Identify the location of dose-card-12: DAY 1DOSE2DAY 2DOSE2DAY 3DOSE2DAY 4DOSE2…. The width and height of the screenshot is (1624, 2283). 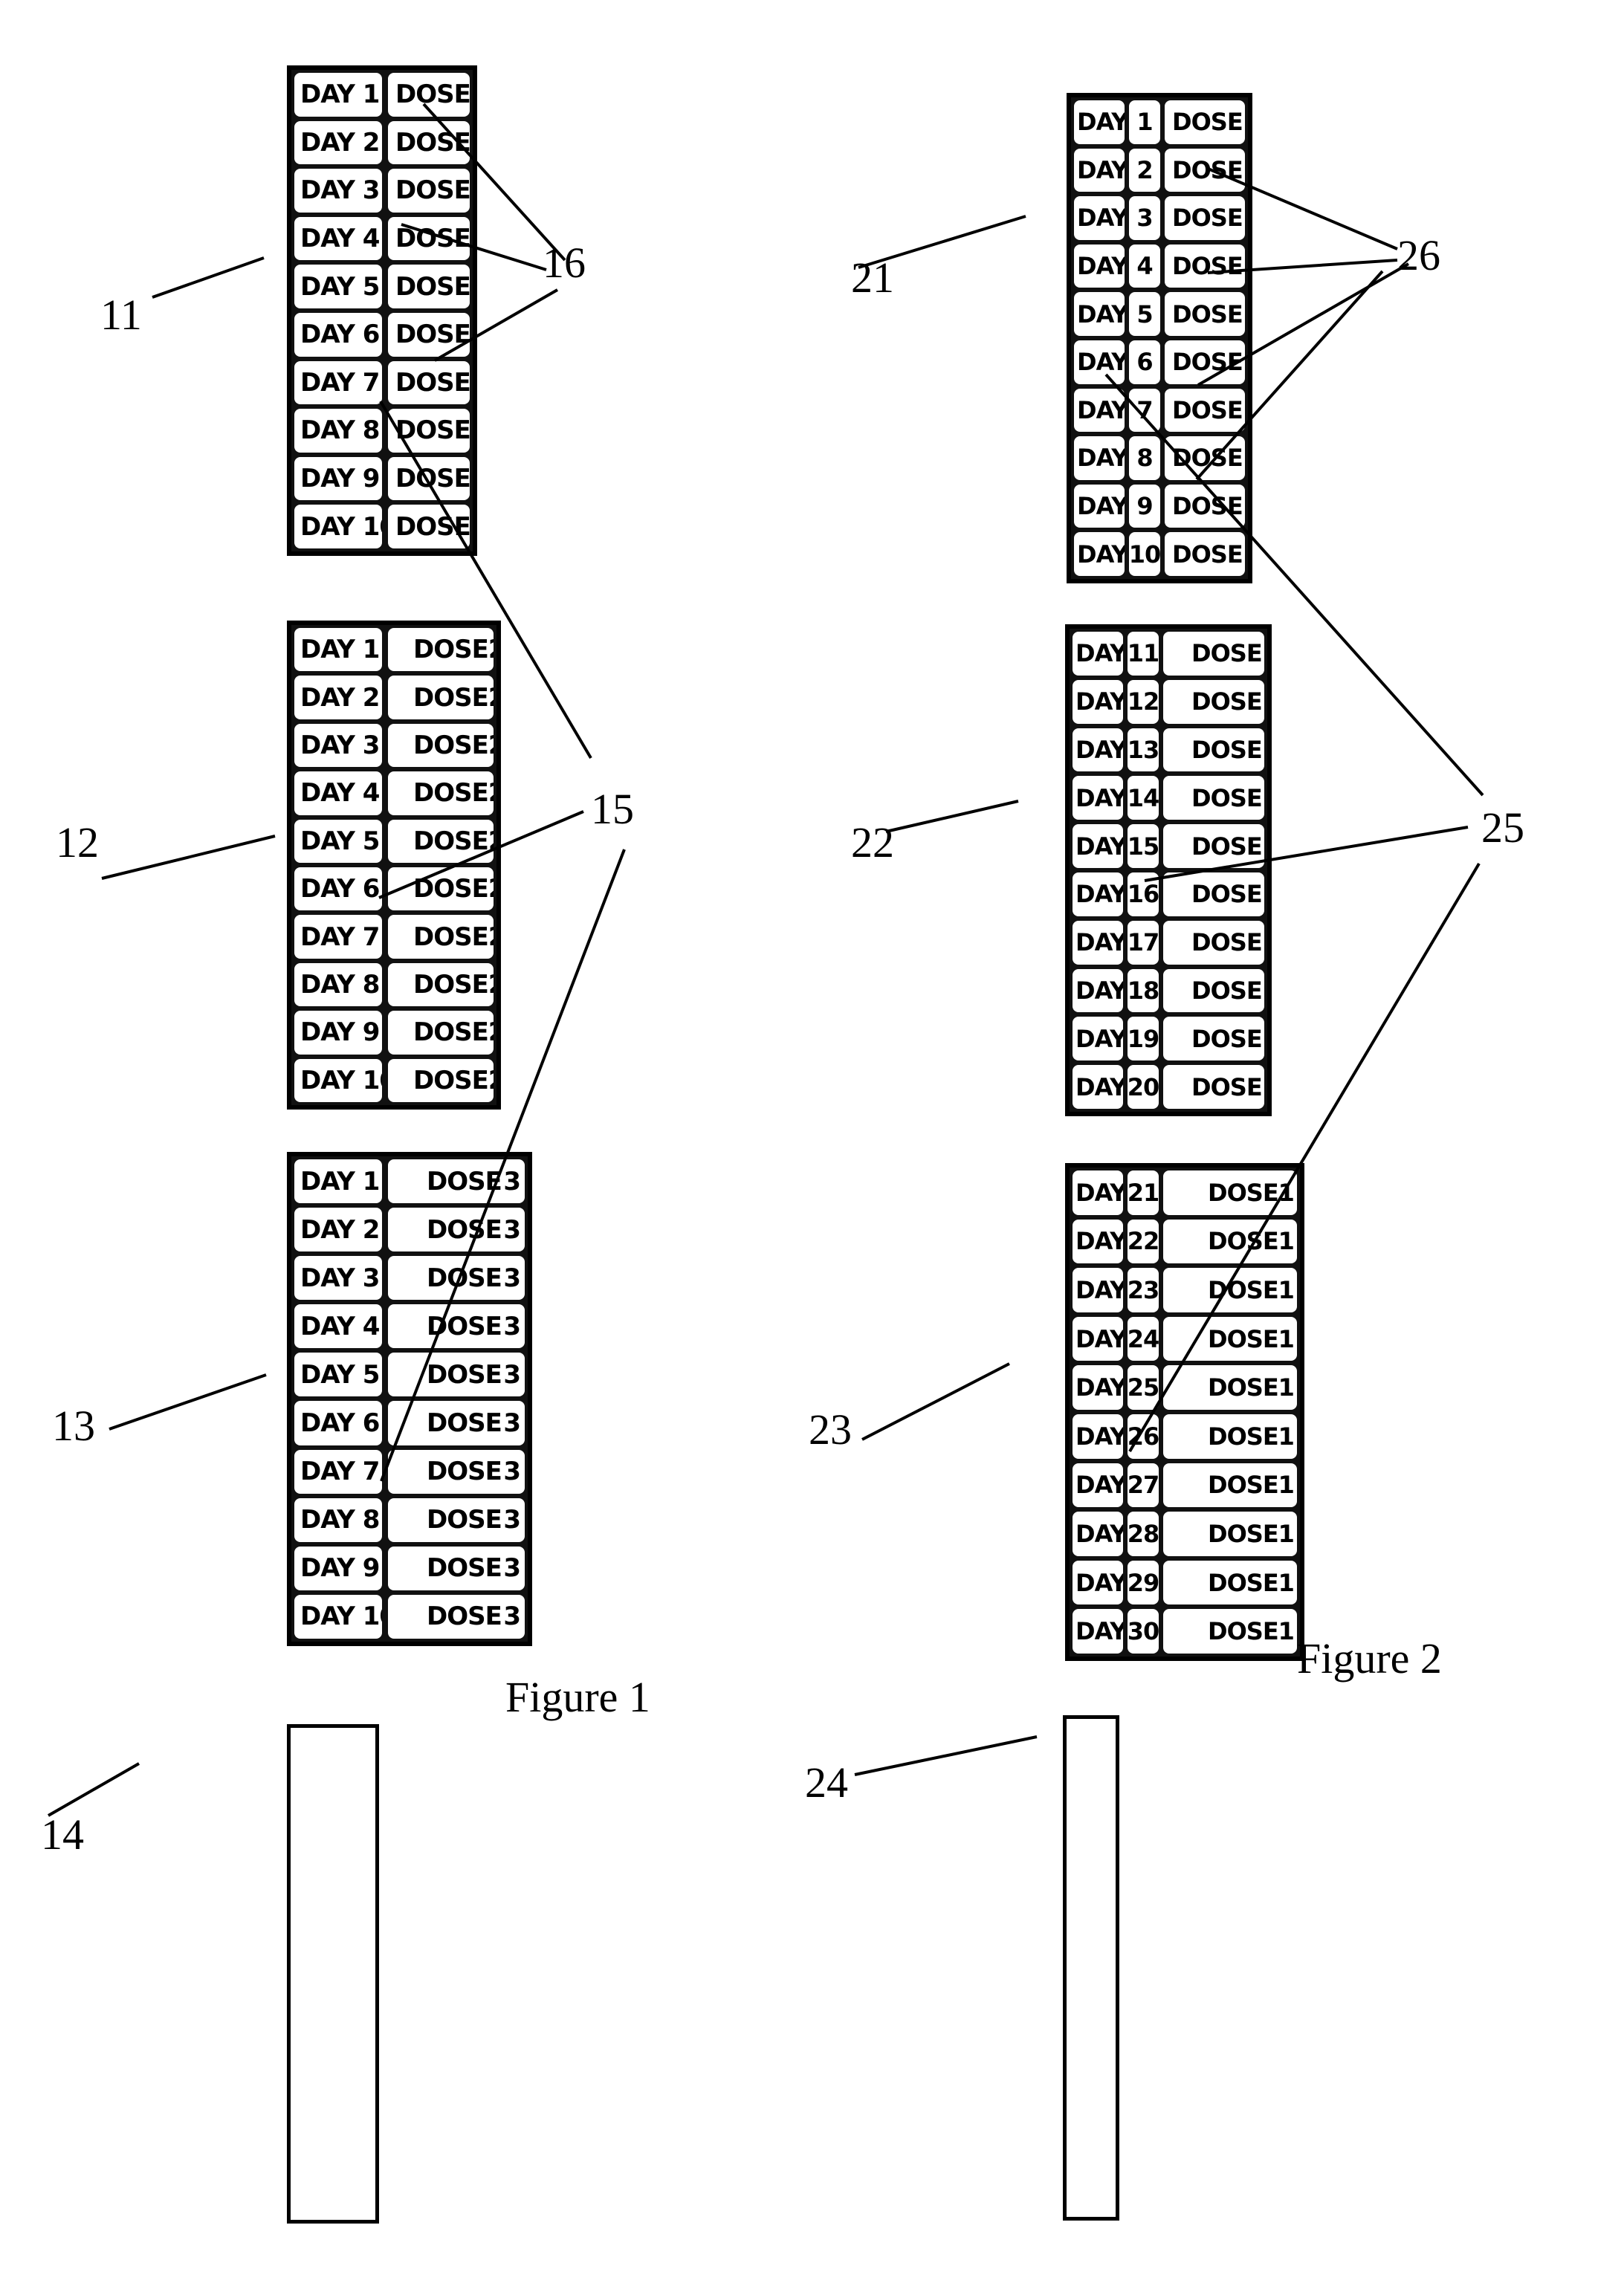
(394, 866).